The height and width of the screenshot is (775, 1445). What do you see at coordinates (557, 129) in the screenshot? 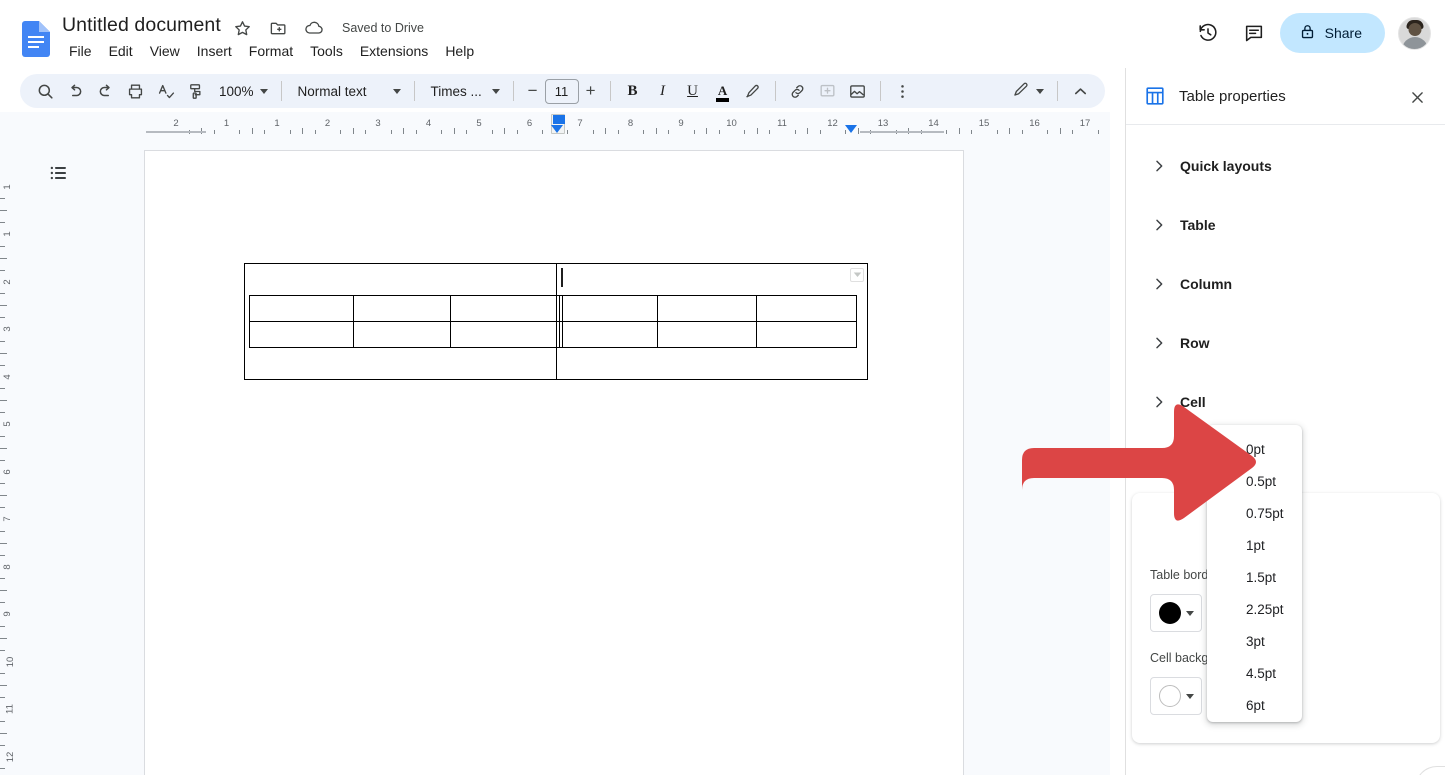
I see `first-line-indent-marker` at bounding box center [557, 129].